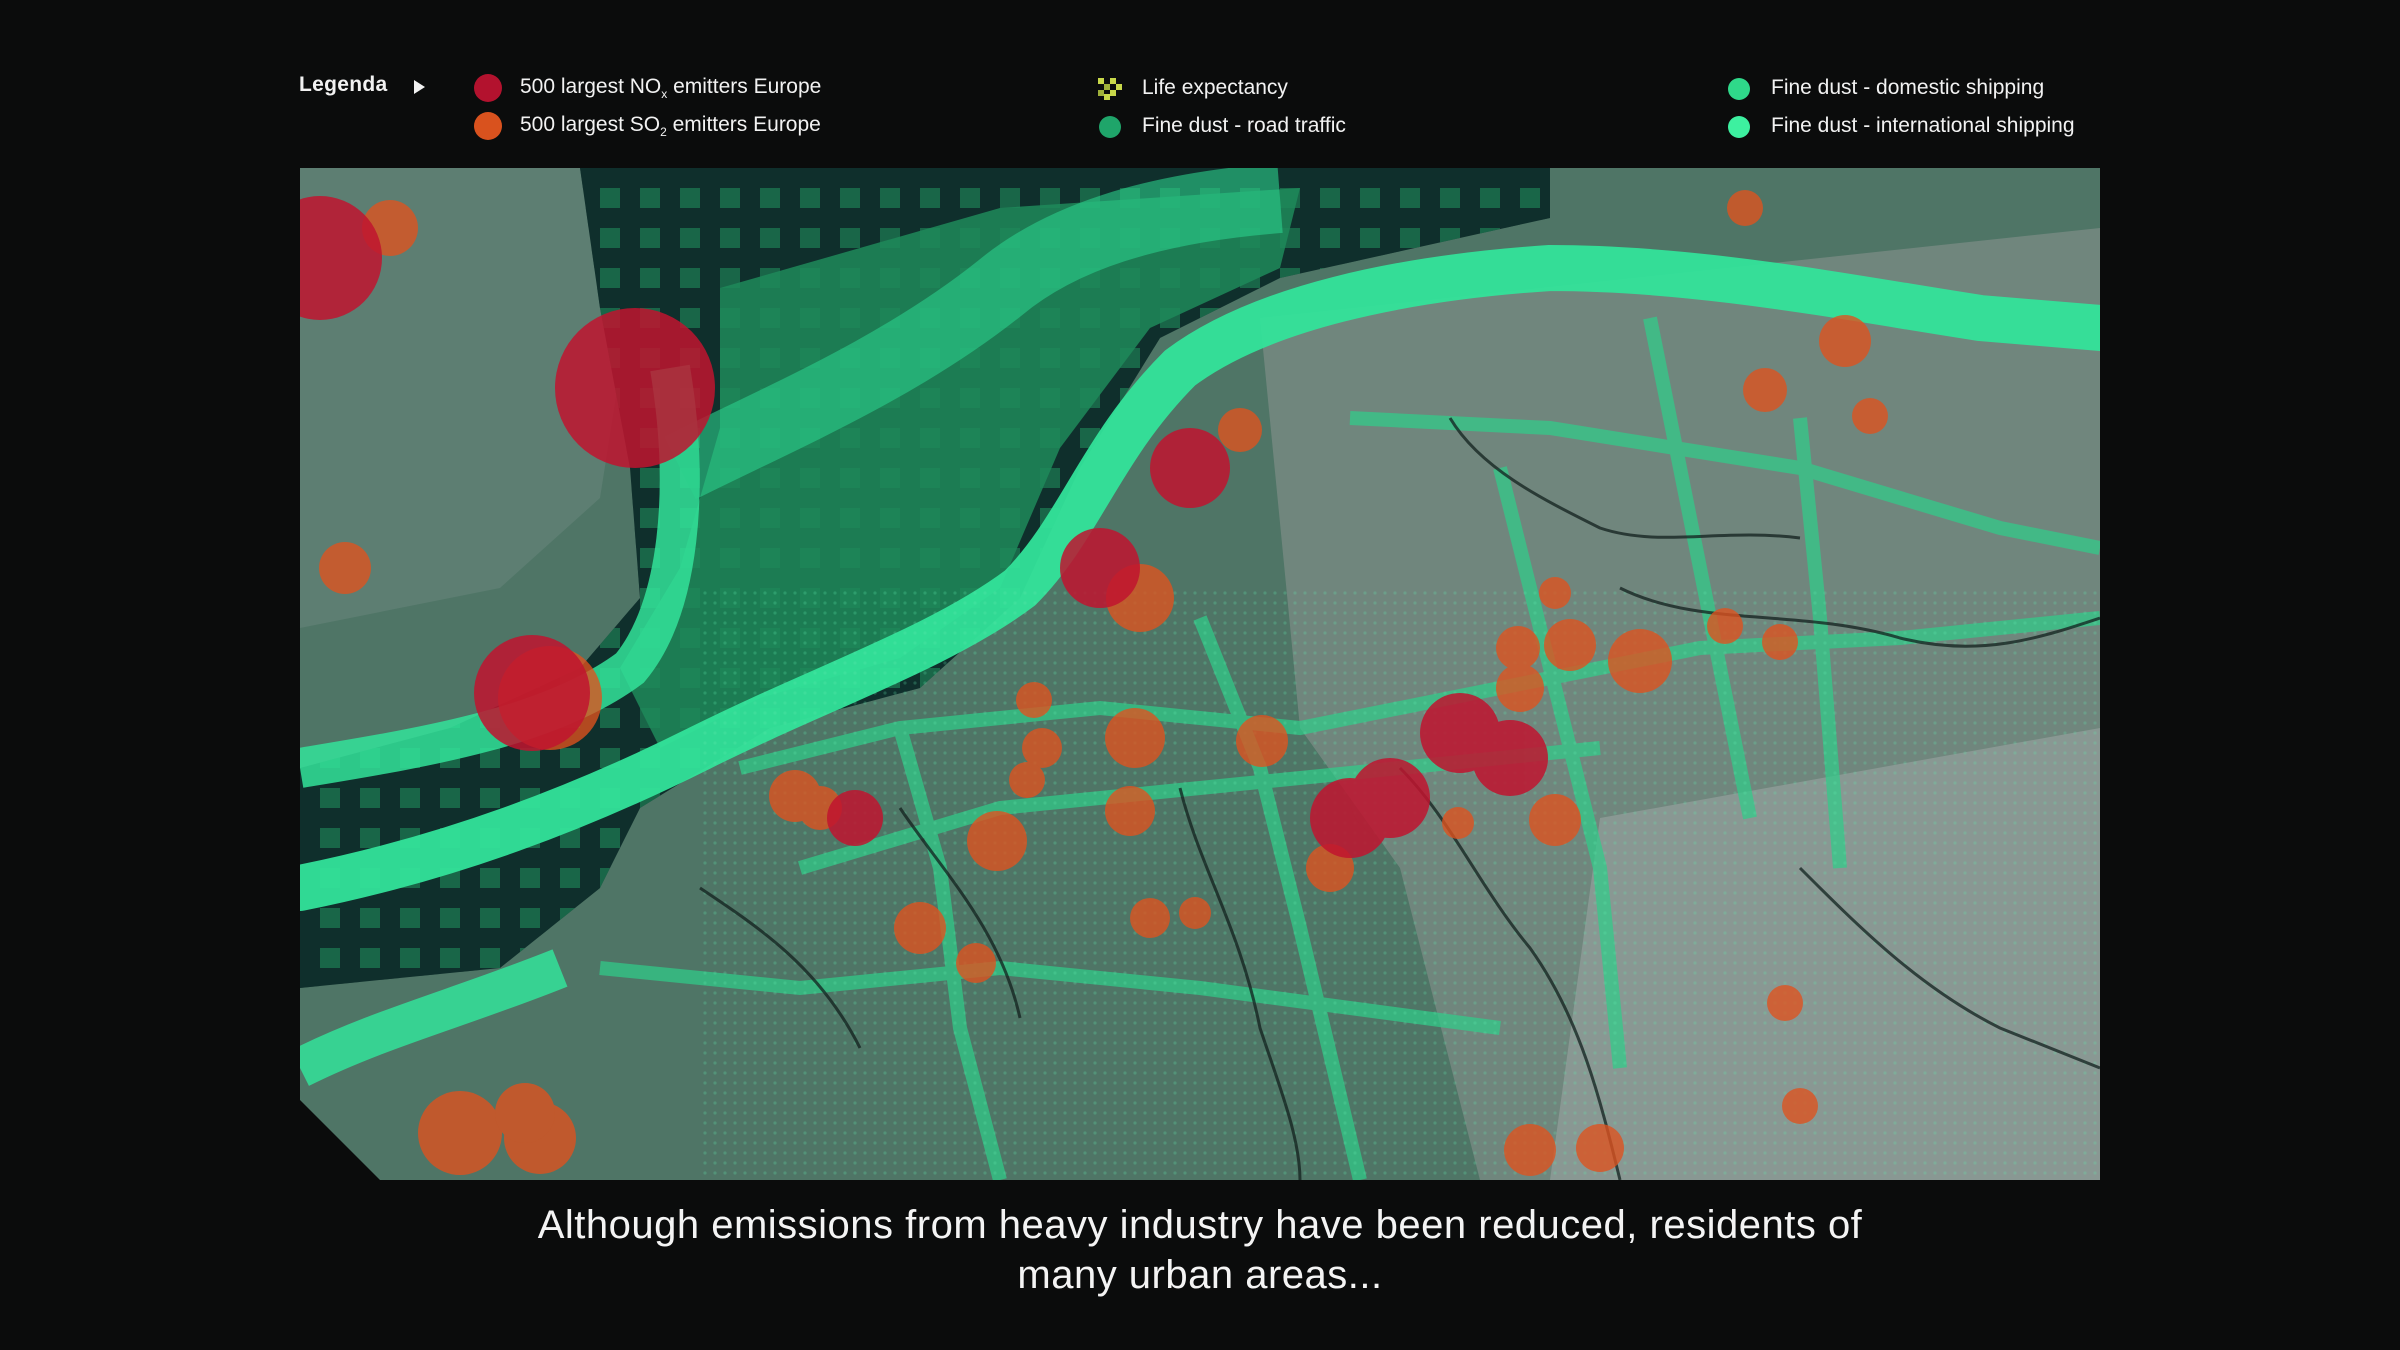 Image resolution: width=2400 pixels, height=1350 pixels. Describe the element at coordinates (1908, 87) in the screenshot. I see `legend-domestic-label: Fine dust - domestic shipping` at that location.